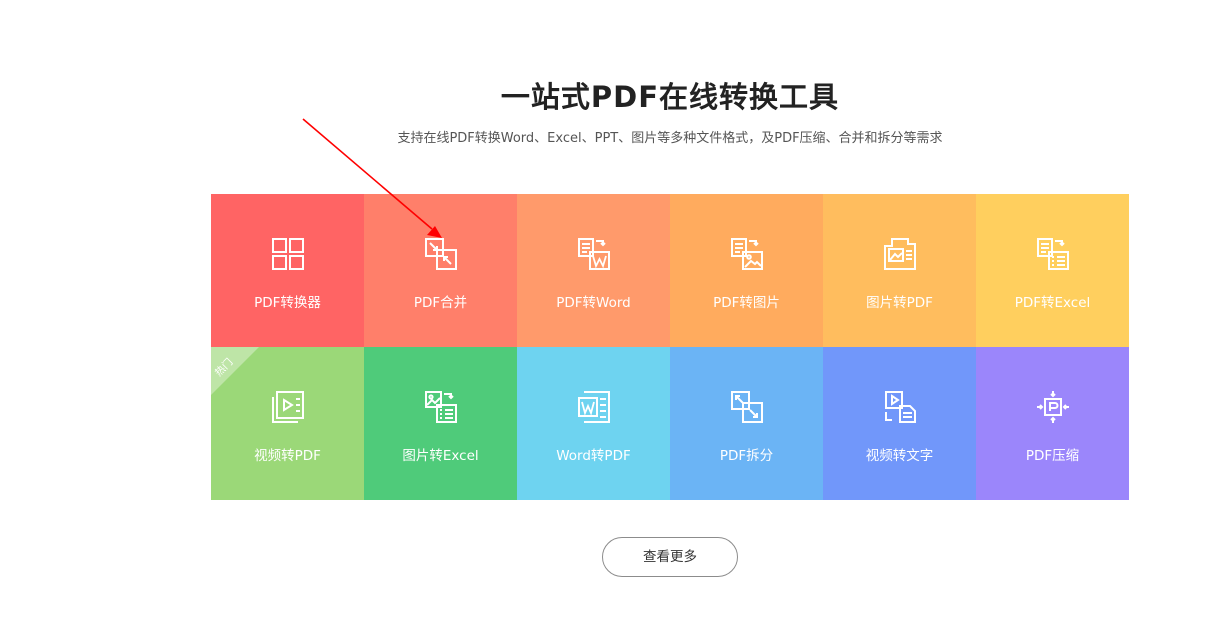 This screenshot has width=1227, height=621. I want to click on tool-tile-pdf-compress: PDF压缩, so click(1052, 423).